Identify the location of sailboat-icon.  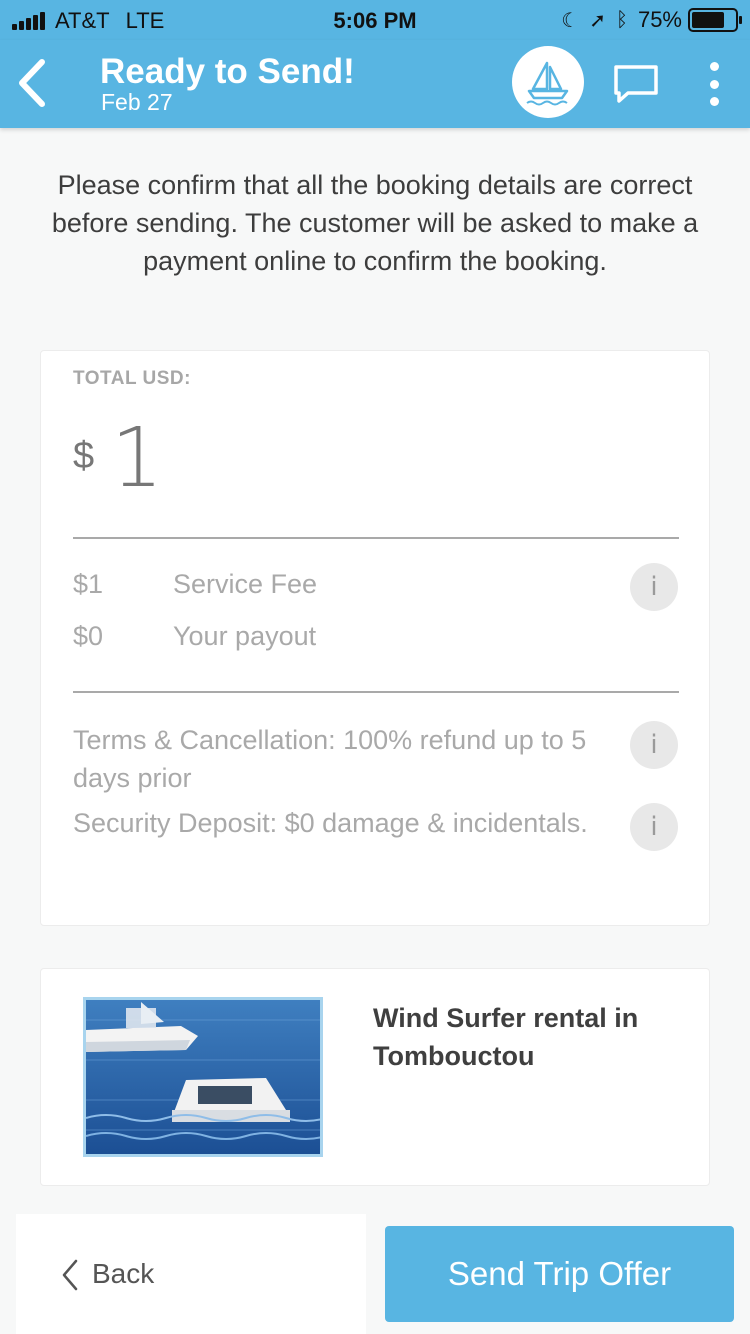
(548, 82).